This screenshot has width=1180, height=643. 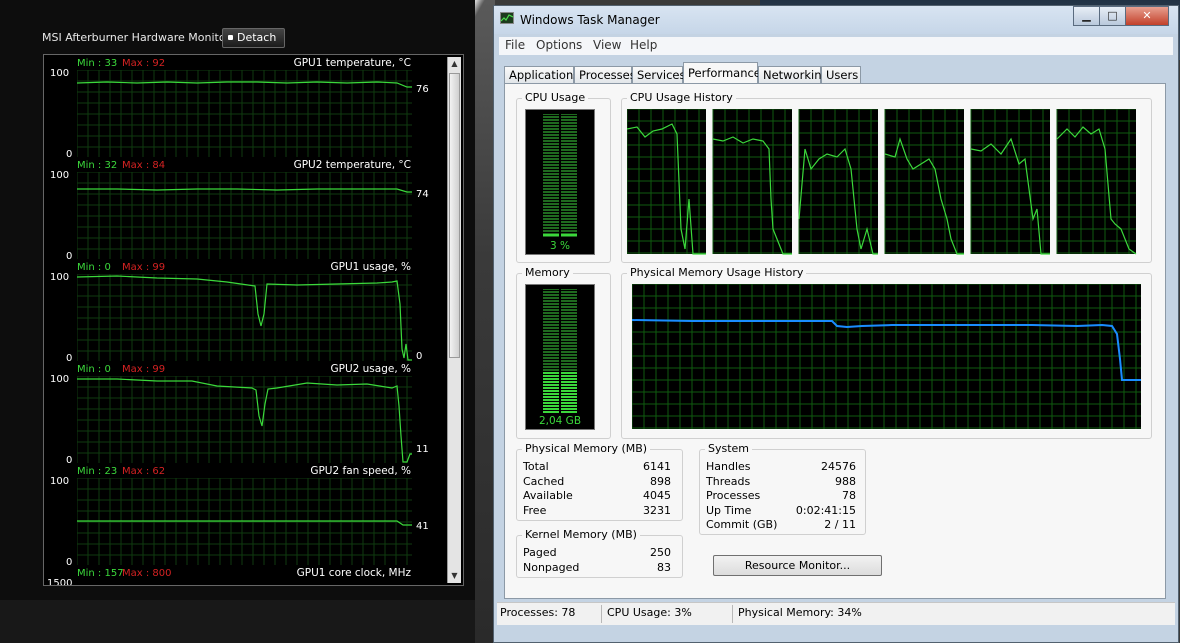 What do you see at coordinates (788, 466) in the screenshot?
I see `stat-row: Handles 24576` at bounding box center [788, 466].